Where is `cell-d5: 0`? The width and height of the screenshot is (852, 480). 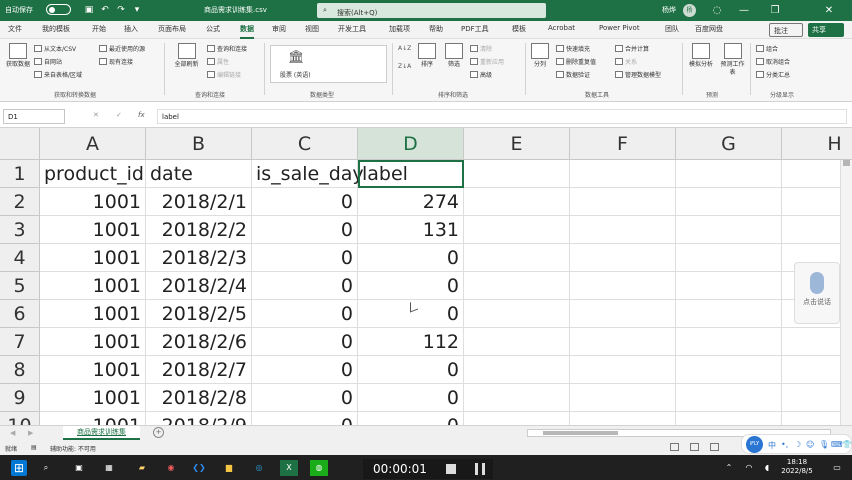
cell-d5: 0 is located at coordinates (411, 286).